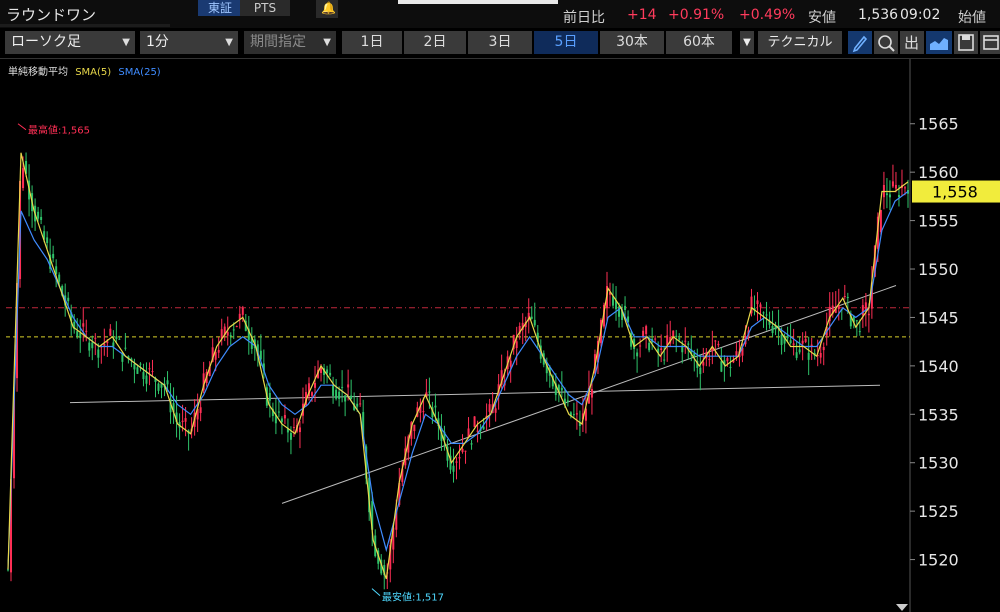 The width and height of the screenshot is (1000, 612). Describe the element at coordinates (938, 511) in the screenshot. I see `y-tick-label: 1525` at that location.